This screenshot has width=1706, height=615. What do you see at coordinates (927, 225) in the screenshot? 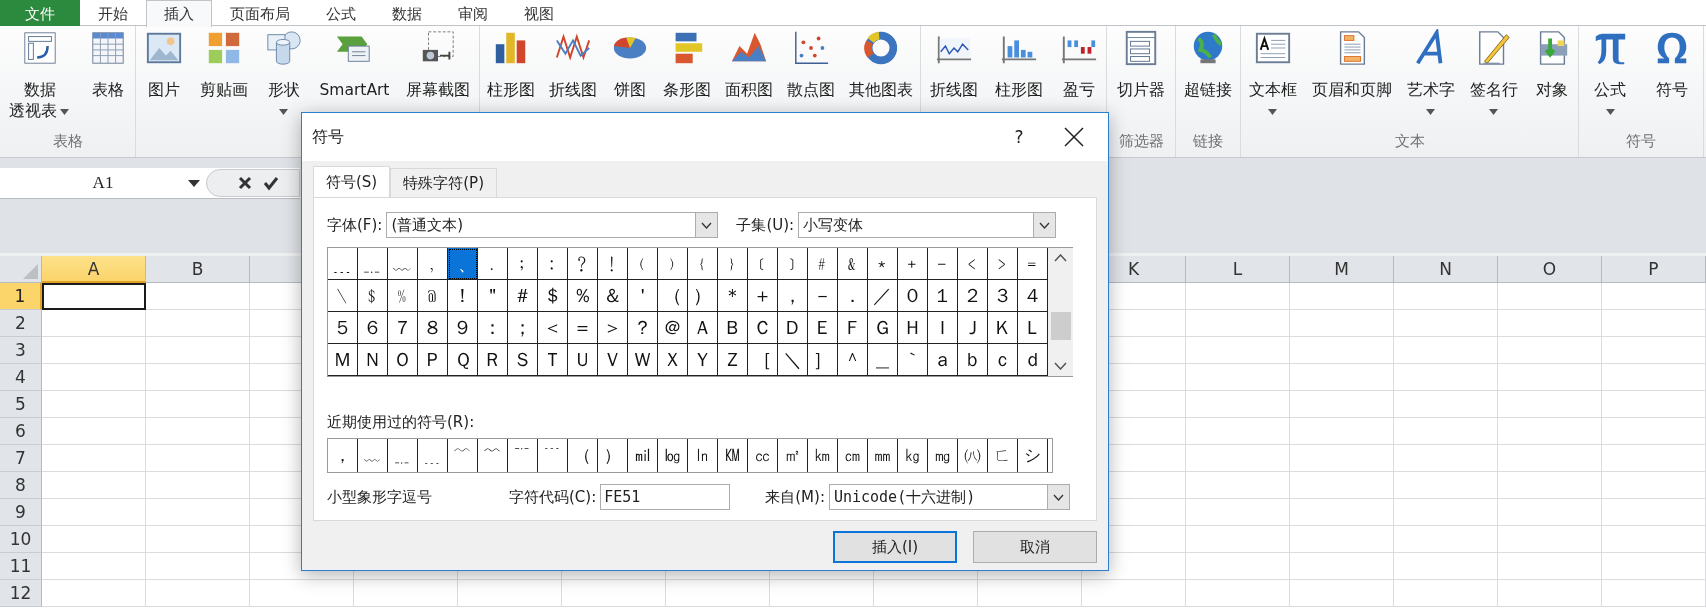
I see `dropdown: 小写变体` at bounding box center [927, 225].